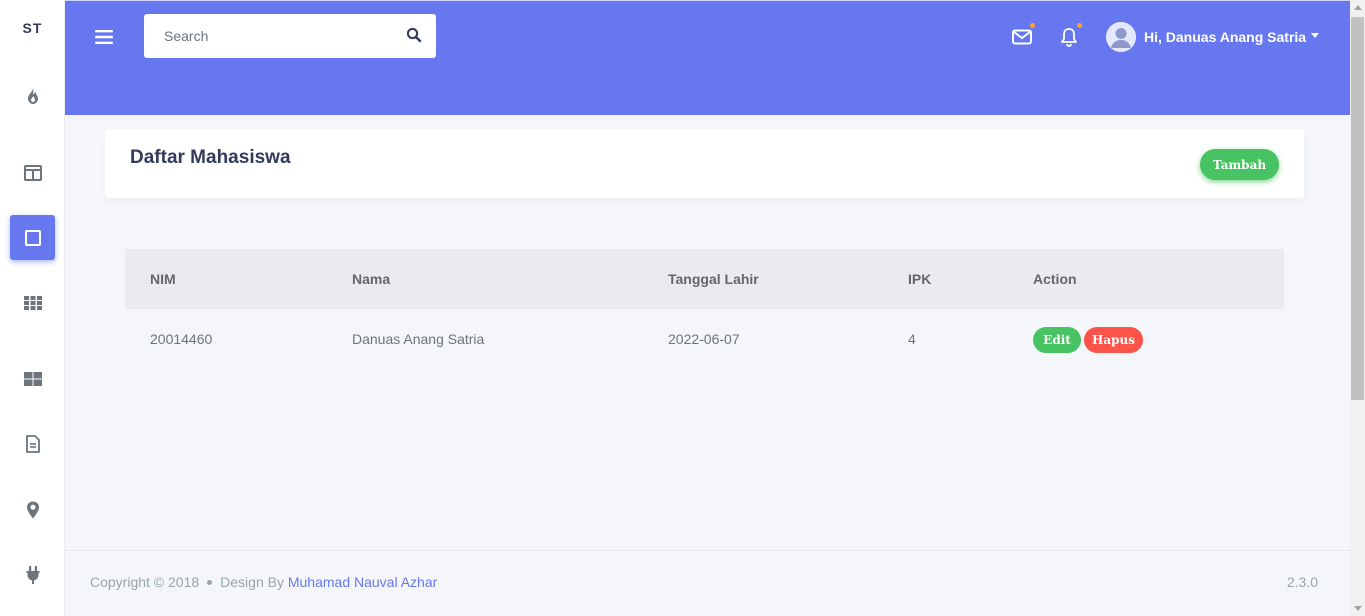  Describe the element at coordinates (1239, 164) in the screenshot. I see `add-button: Tambah` at that location.